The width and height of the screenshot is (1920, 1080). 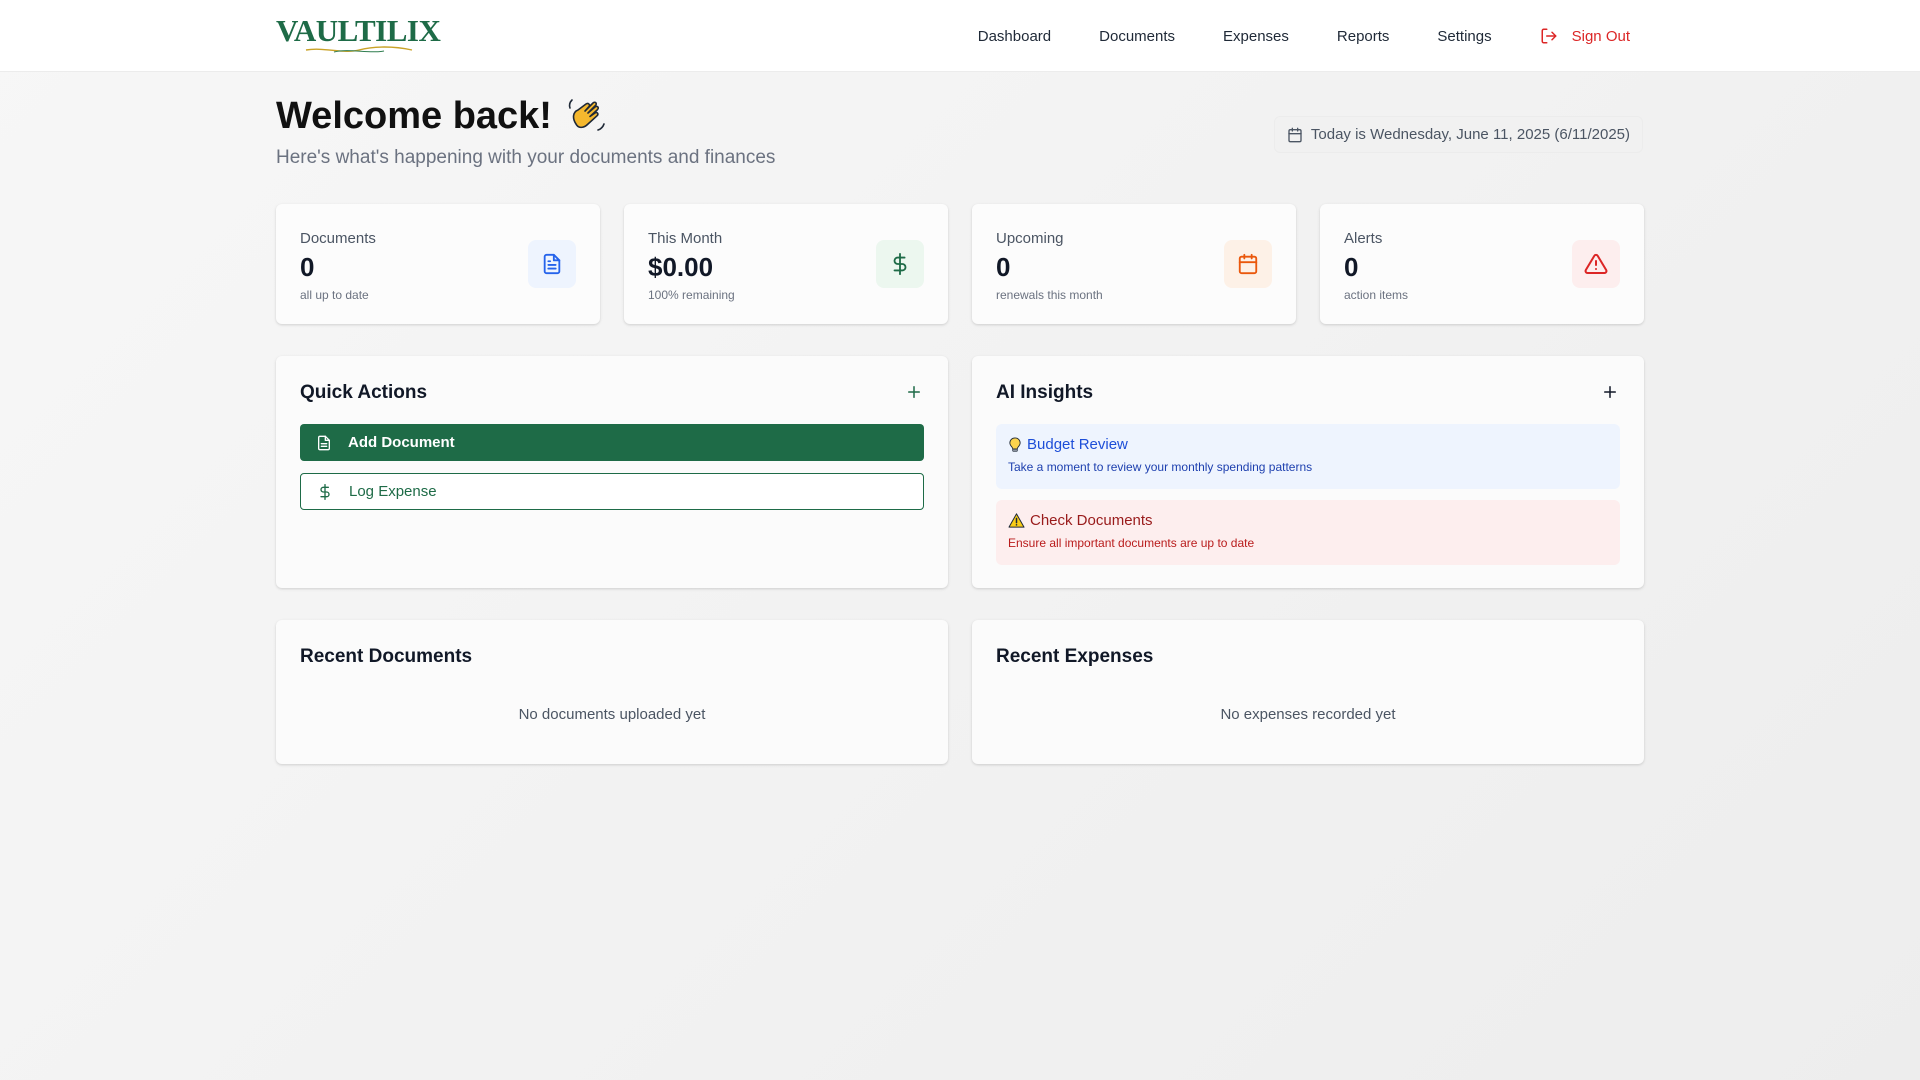 What do you see at coordinates (358, 30) in the screenshot?
I see `brand-name: VAULTILIX` at bounding box center [358, 30].